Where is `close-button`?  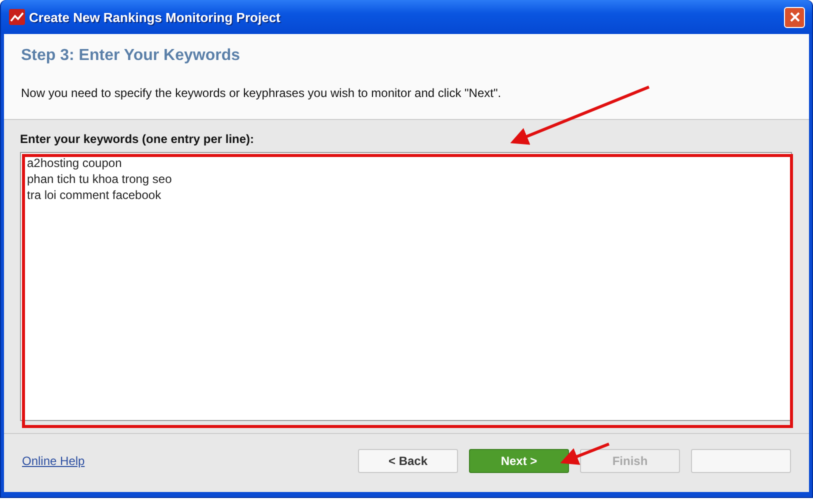 close-button is located at coordinates (794, 17).